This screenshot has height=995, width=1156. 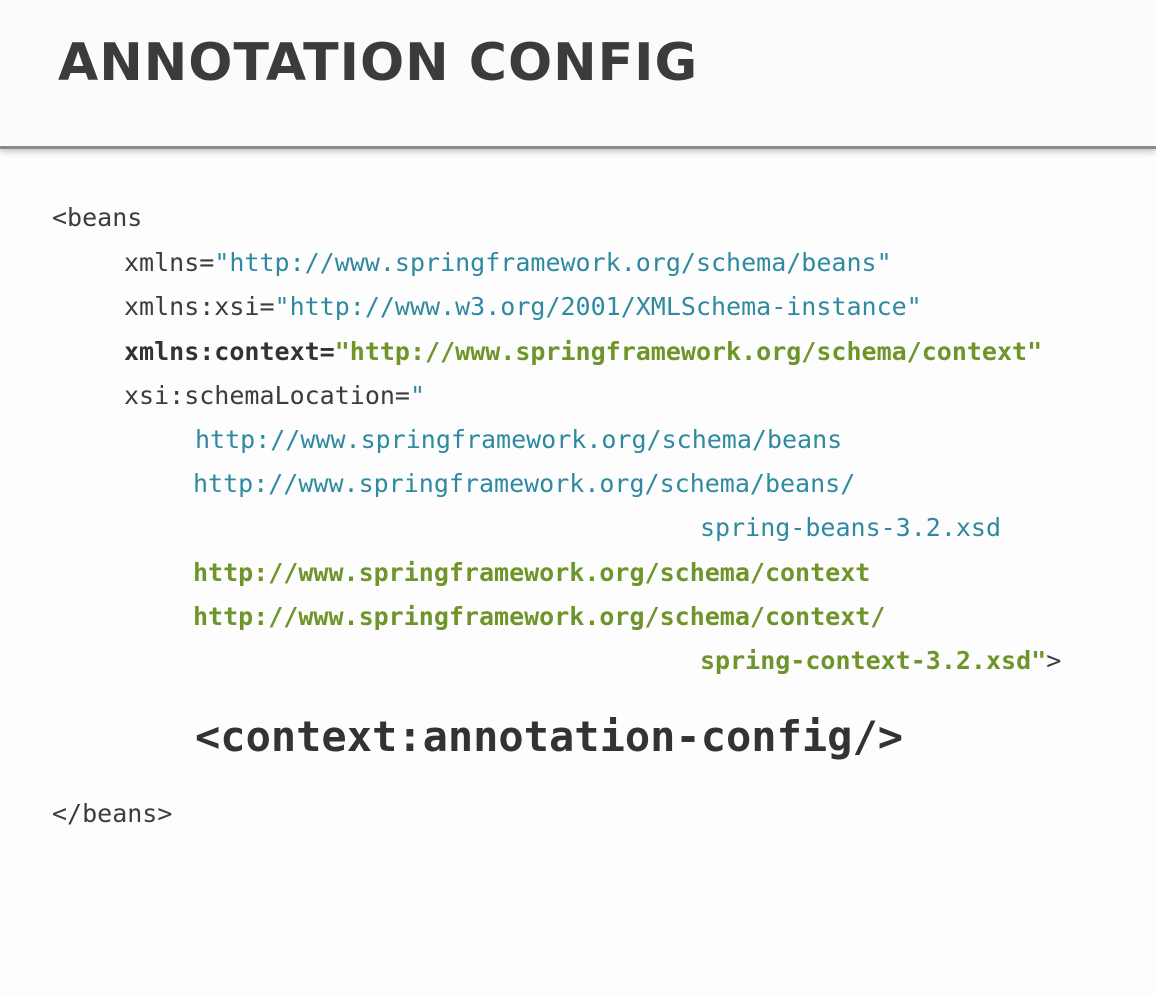 I want to click on code-line-beans-close: </beans>, so click(x=112, y=814).